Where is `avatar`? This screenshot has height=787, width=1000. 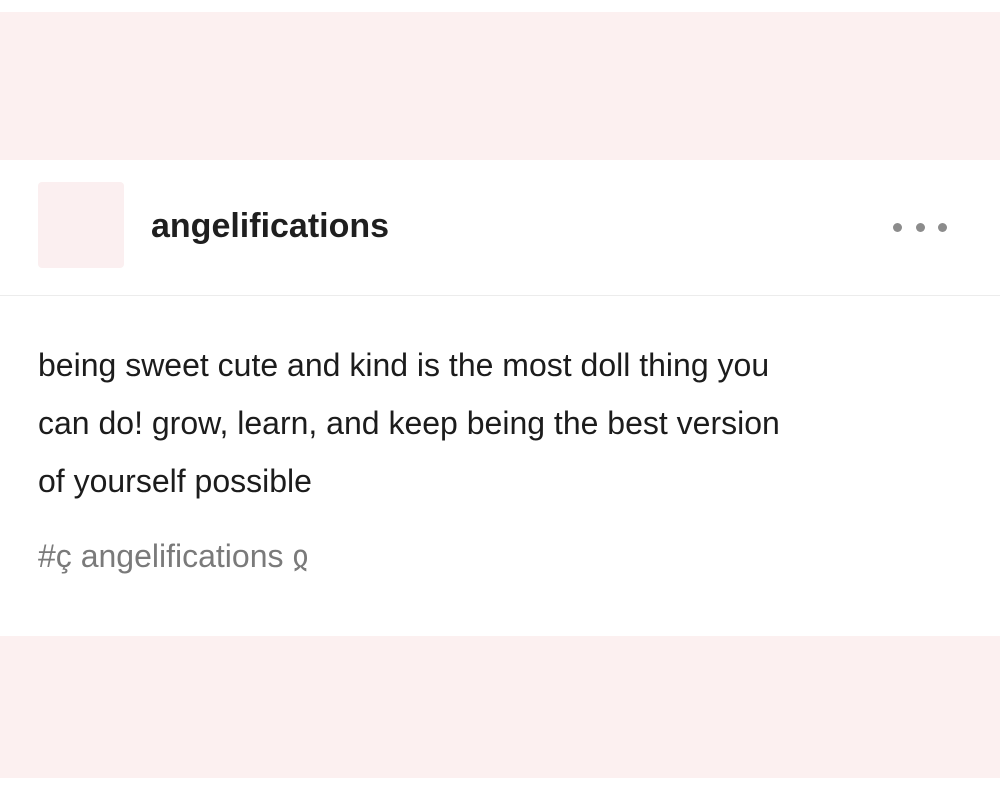 avatar is located at coordinates (81, 225).